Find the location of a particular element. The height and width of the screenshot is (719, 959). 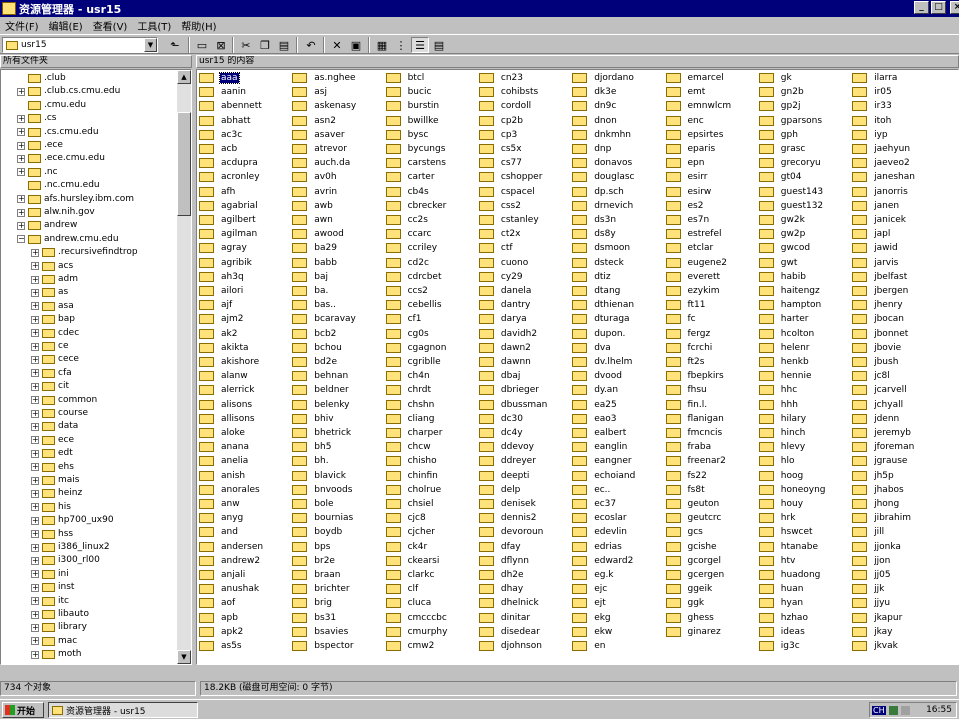

list-item: fc is located at coordinates (681, 319).